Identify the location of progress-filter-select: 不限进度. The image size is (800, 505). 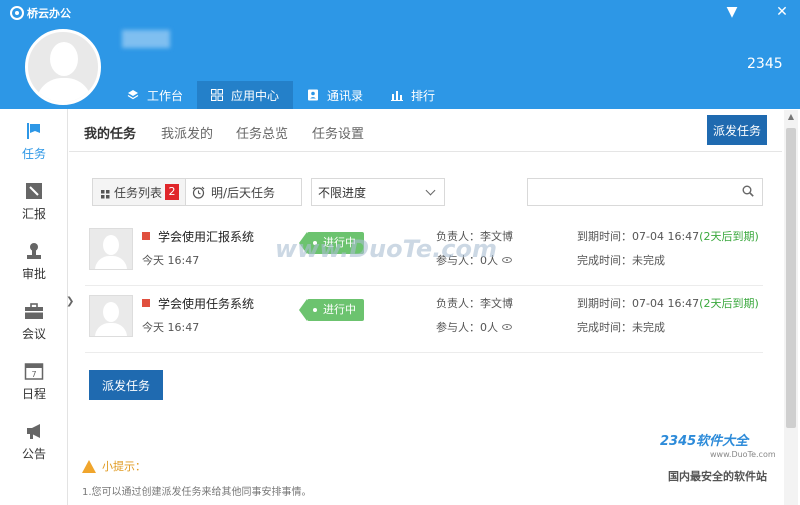
(378, 192).